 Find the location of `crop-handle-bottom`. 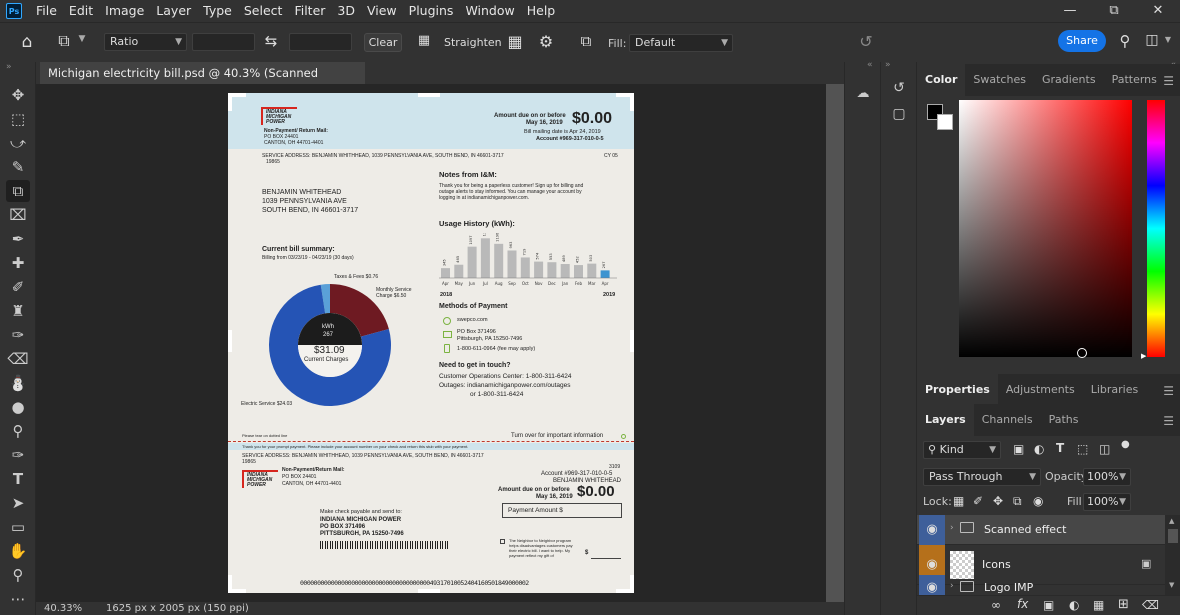

crop-handle-bottom is located at coordinates (429, 591).